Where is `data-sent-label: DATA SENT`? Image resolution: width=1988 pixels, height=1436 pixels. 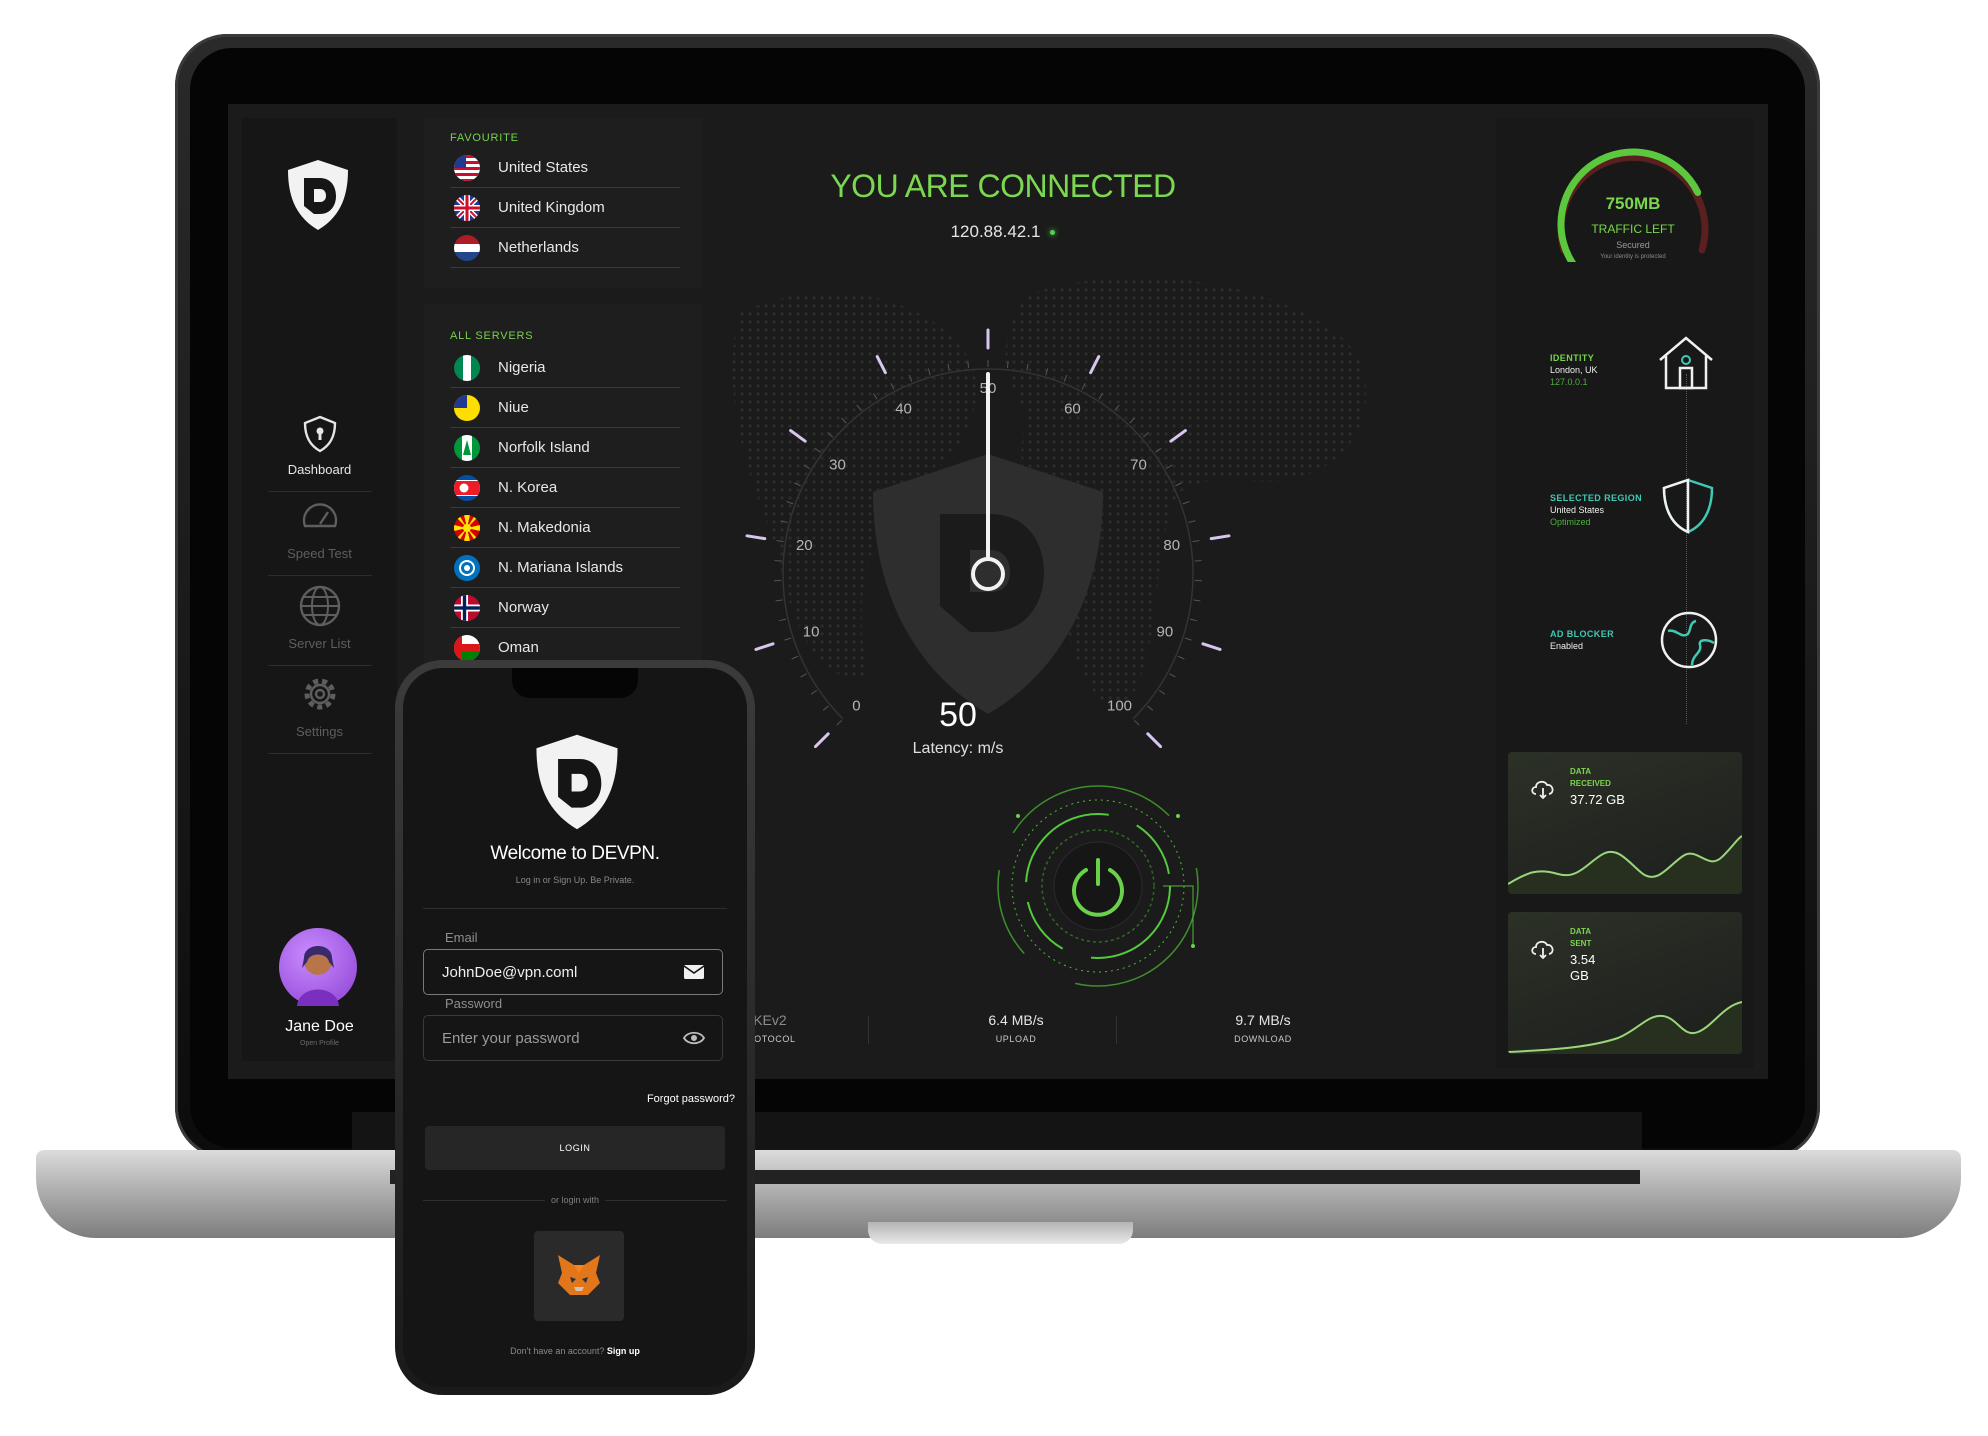
data-sent-label: DATA SENT is located at coordinates (1580, 938).